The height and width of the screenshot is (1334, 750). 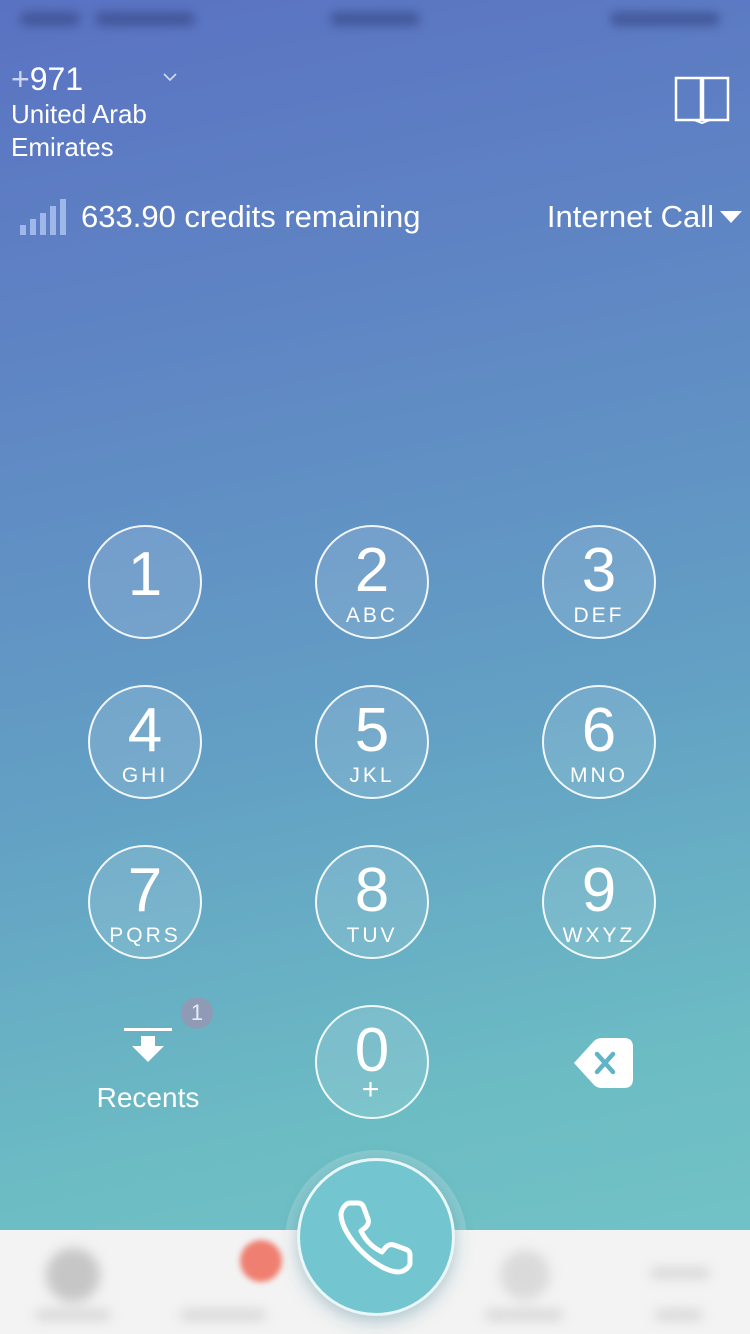 What do you see at coordinates (261, 1261) in the screenshot?
I see `notification-dot` at bounding box center [261, 1261].